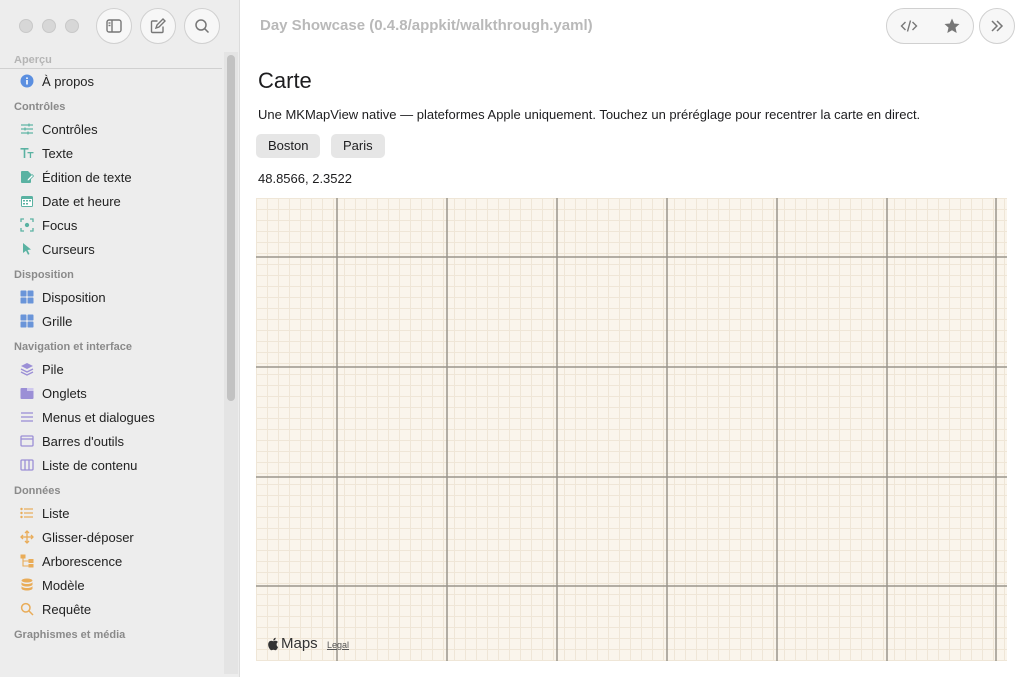 This screenshot has width=1024, height=677. Describe the element at coordinates (68, 249) in the screenshot. I see `sidebar-item-label: Curseurs` at that location.